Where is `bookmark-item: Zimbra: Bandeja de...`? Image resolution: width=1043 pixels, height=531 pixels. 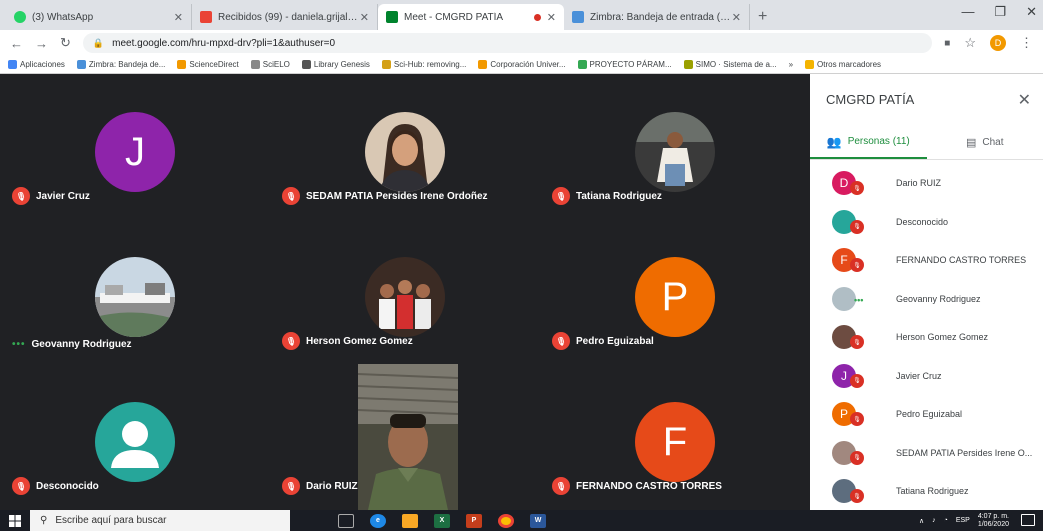
bookmark-item: Zimbra: Bandeja de... is located at coordinates (120, 64).